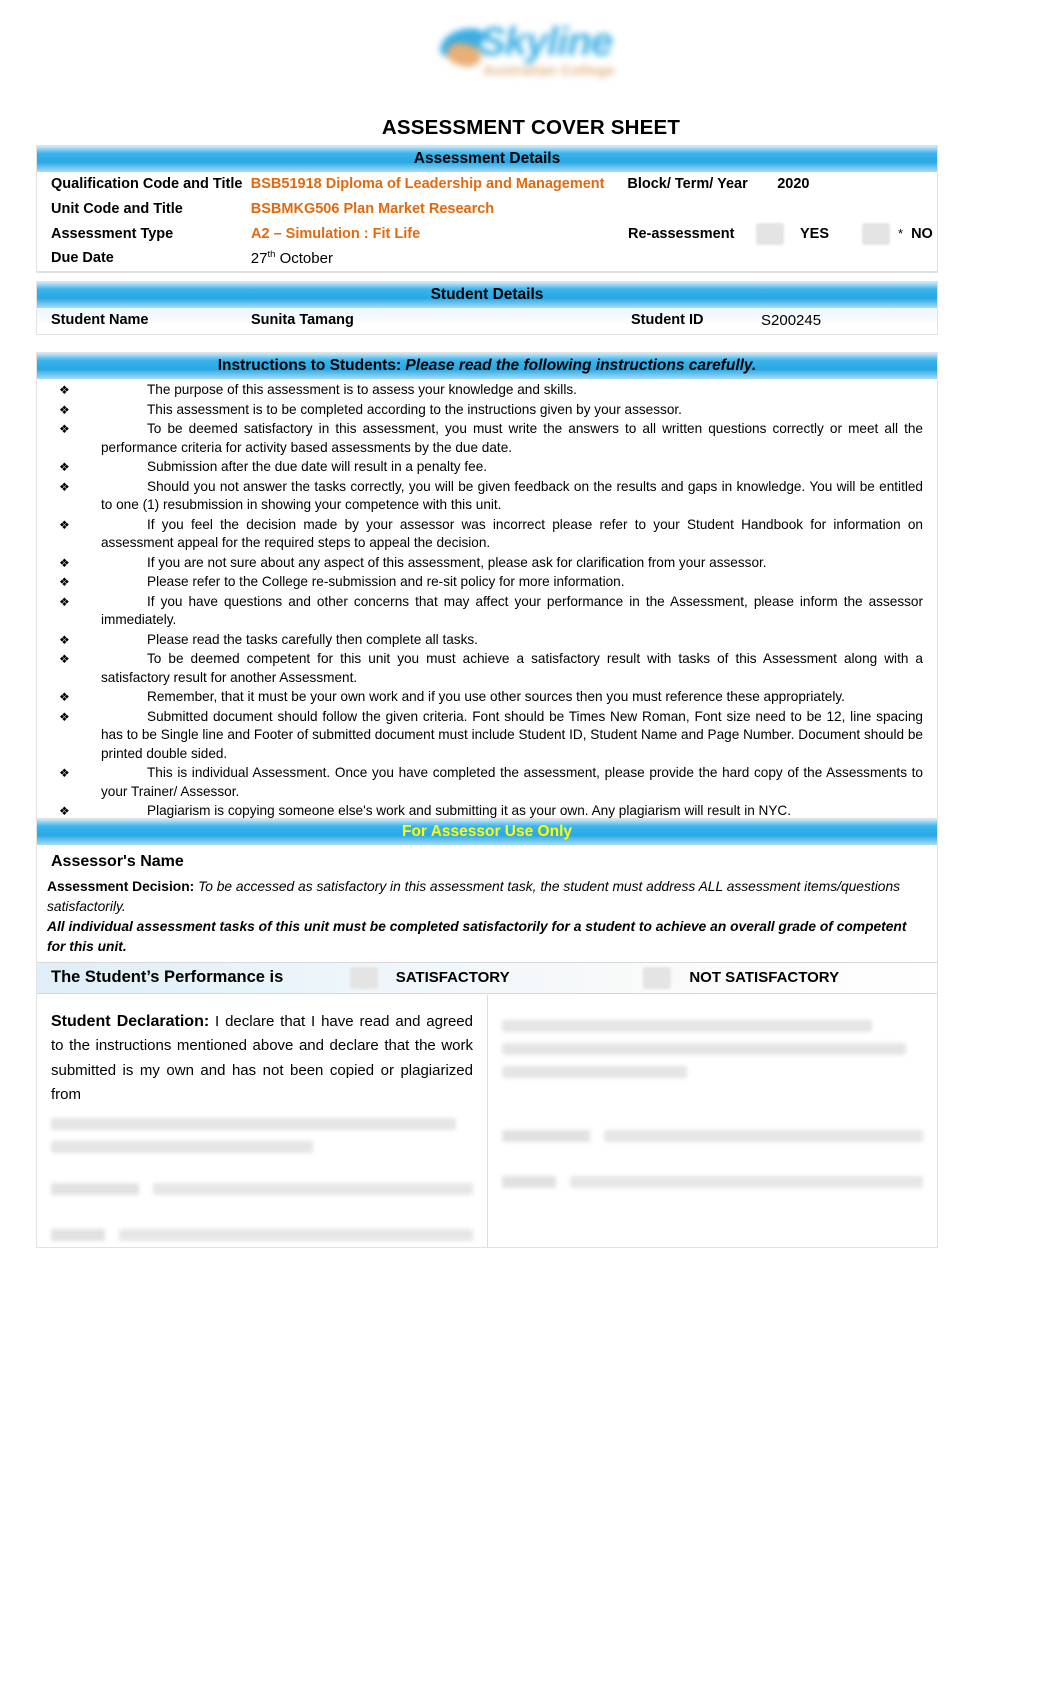 The width and height of the screenshot is (1062, 1686). What do you see at coordinates (112, 233) in the screenshot?
I see `assessment-type-label: Assessment Type` at bounding box center [112, 233].